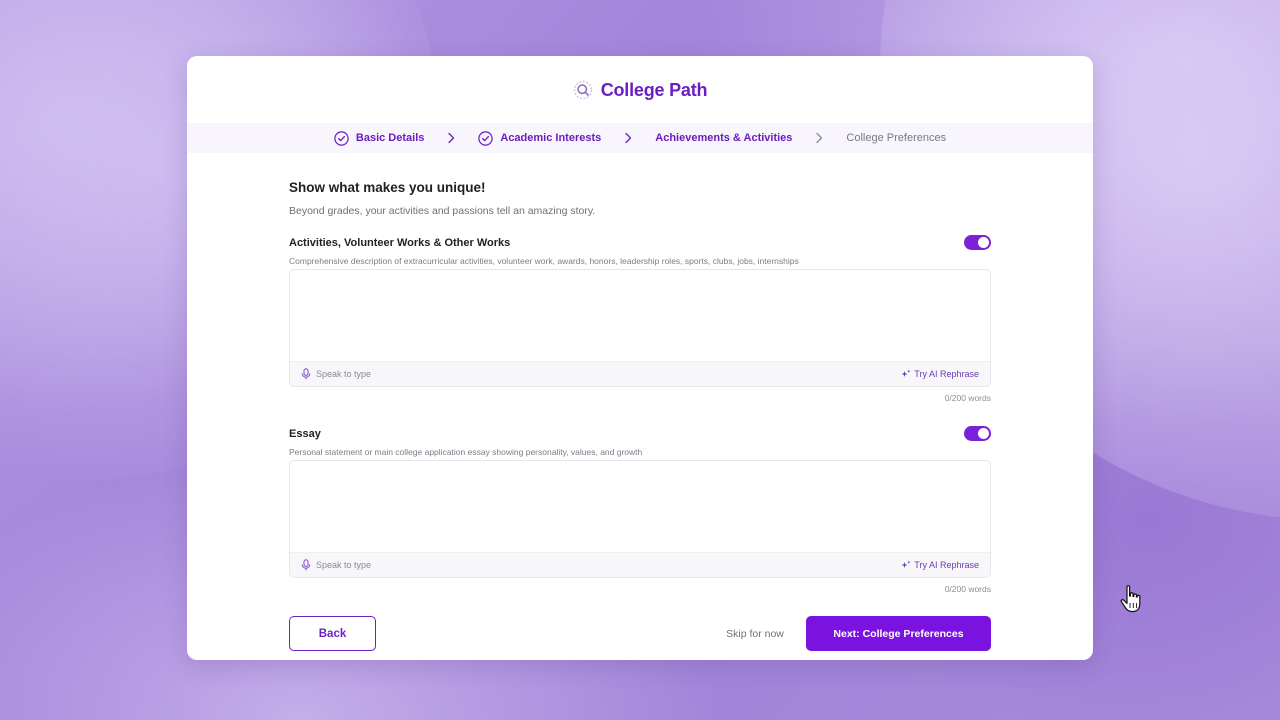 This screenshot has width=1280, height=720. What do you see at coordinates (551, 138) in the screenshot?
I see `step-label: Academic Interests` at bounding box center [551, 138].